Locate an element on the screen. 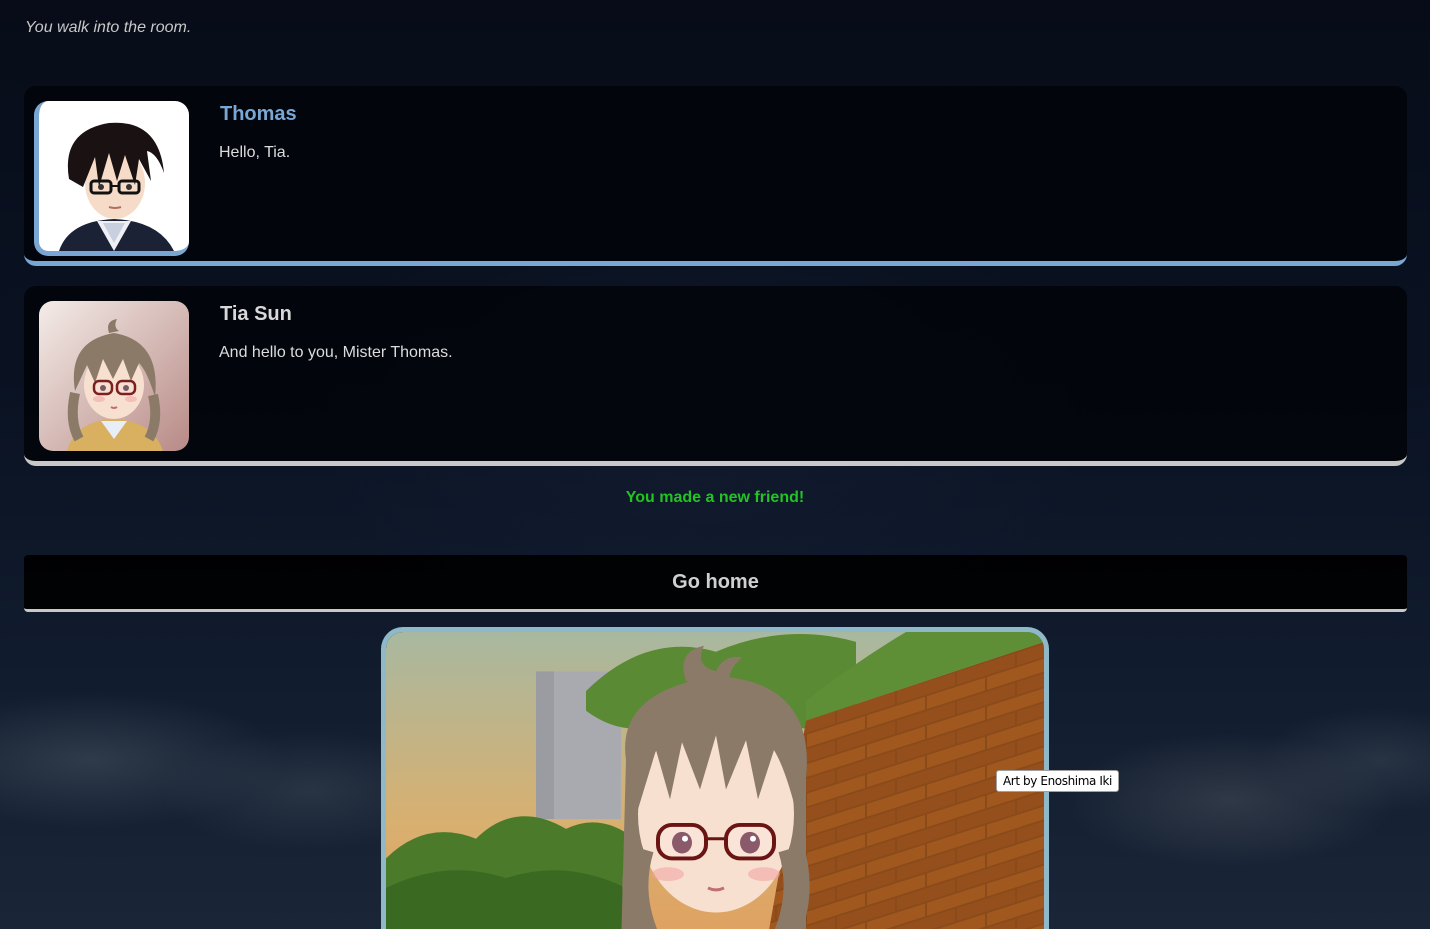  art-credit-tooltip: Art by Enoshima Iki is located at coordinates (1057, 781).